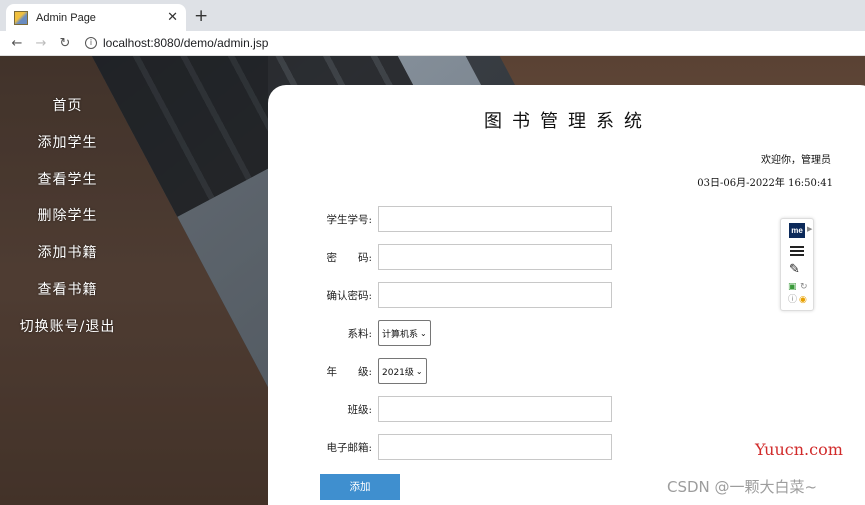 The width and height of the screenshot is (865, 505). What do you see at coordinates (41, 43) in the screenshot?
I see `forward-icon: →` at bounding box center [41, 43].